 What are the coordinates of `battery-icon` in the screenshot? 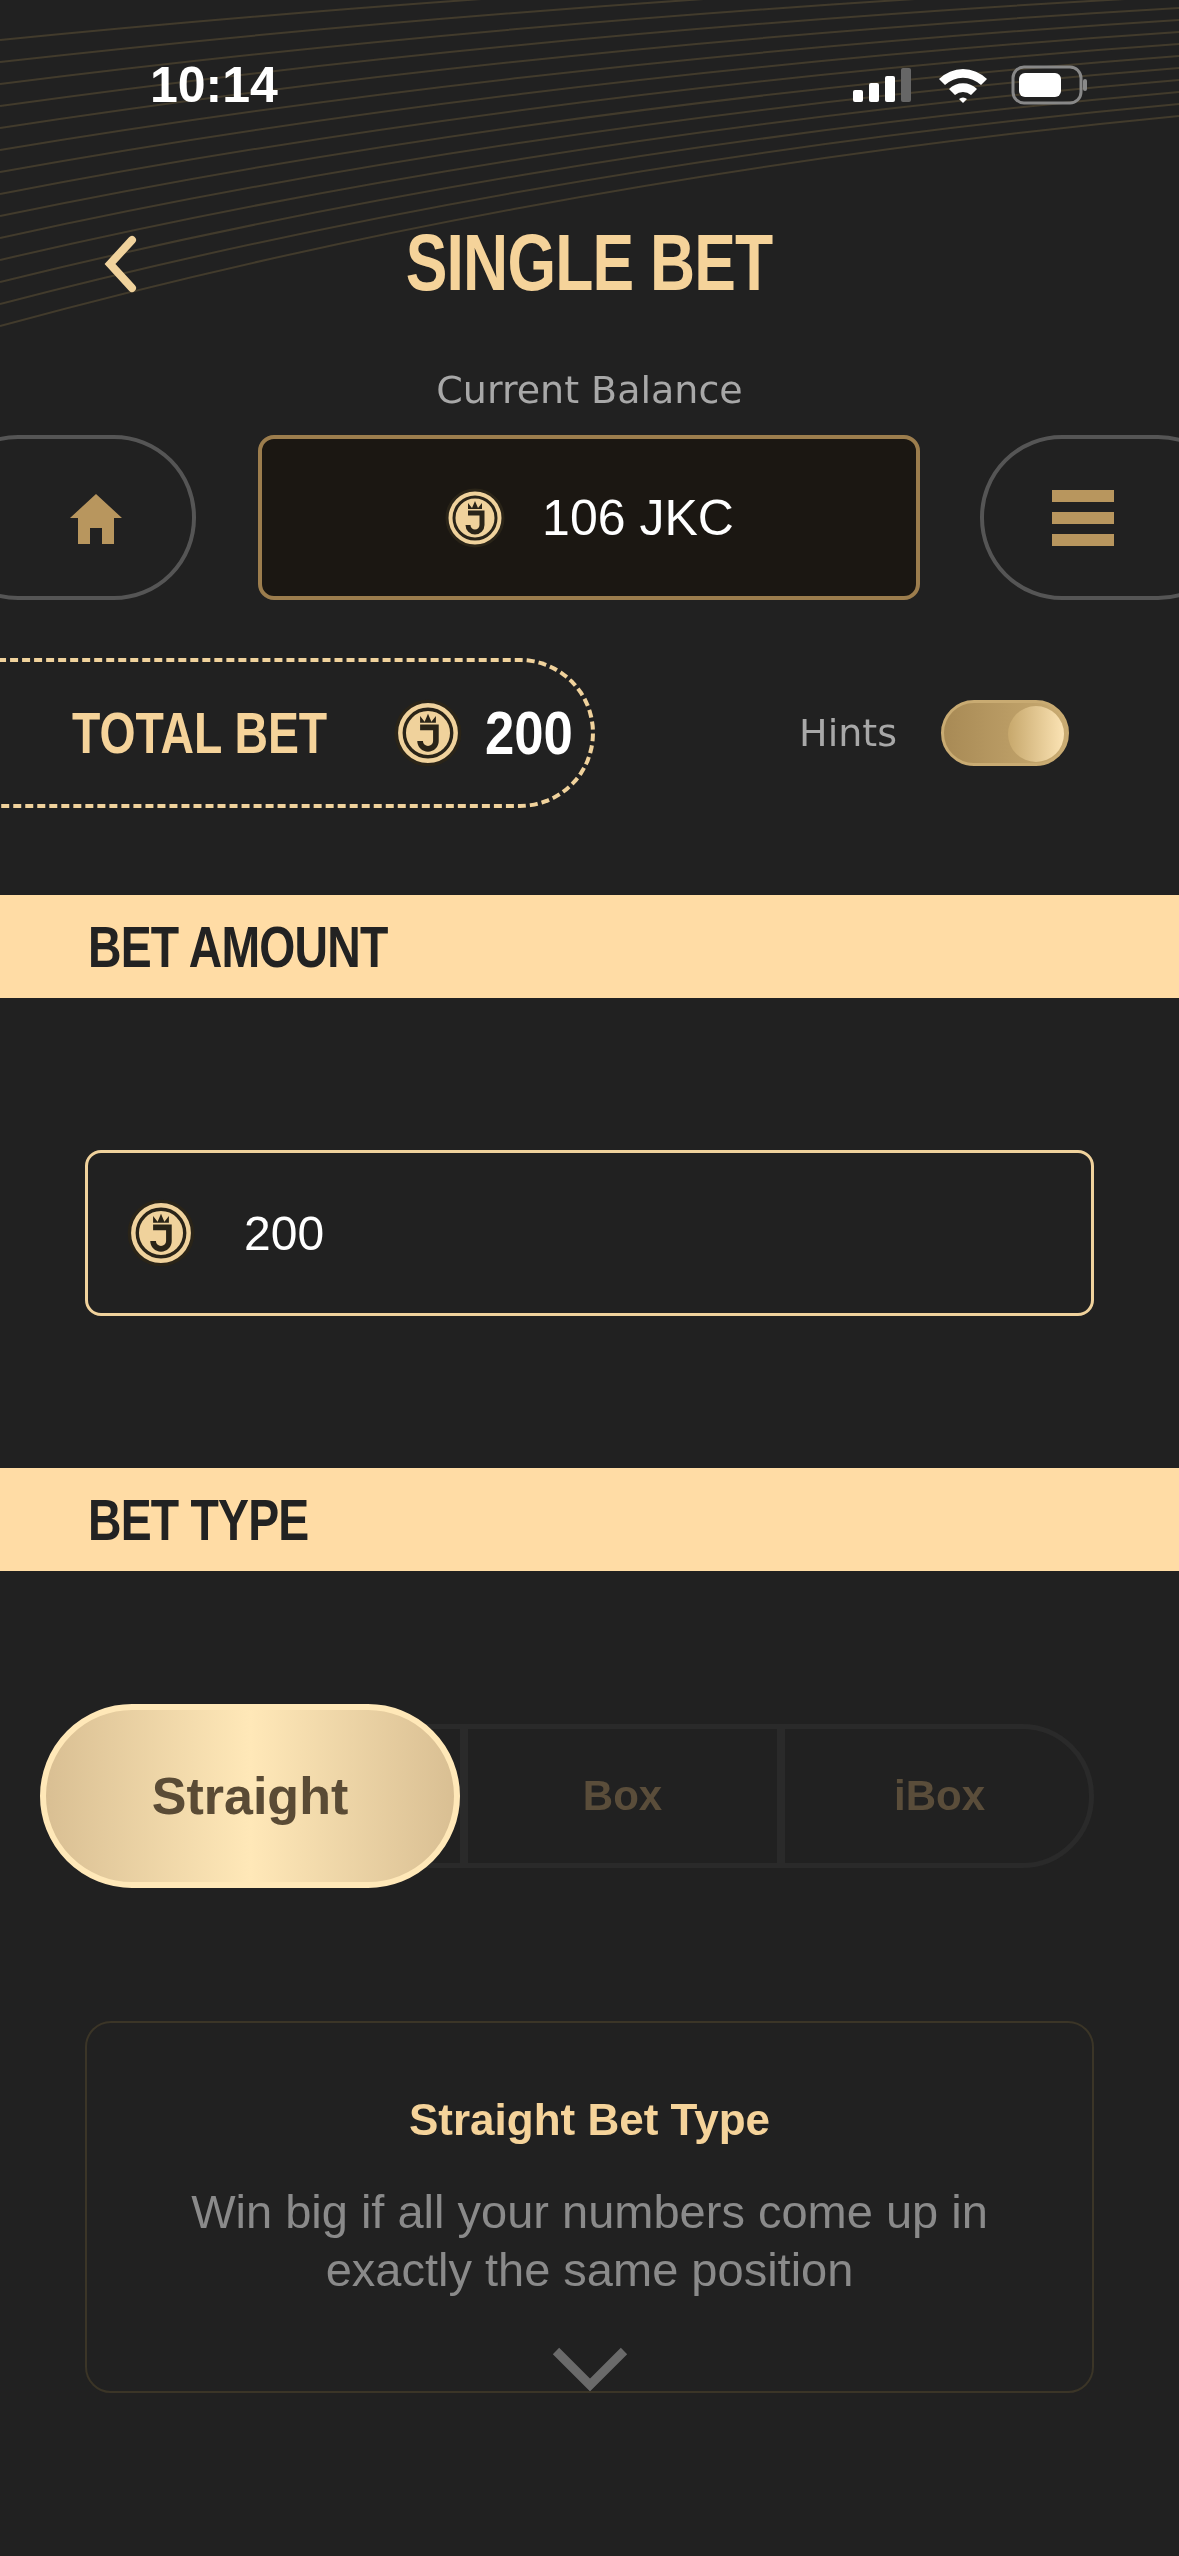 It's located at (1050, 85).